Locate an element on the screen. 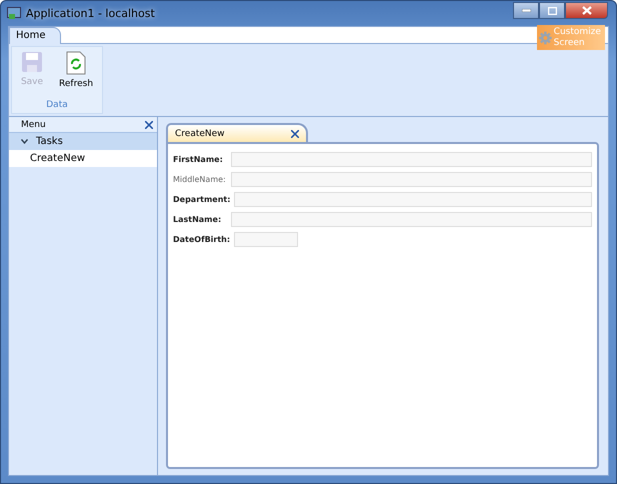  minimize-button is located at coordinates (526, 10).